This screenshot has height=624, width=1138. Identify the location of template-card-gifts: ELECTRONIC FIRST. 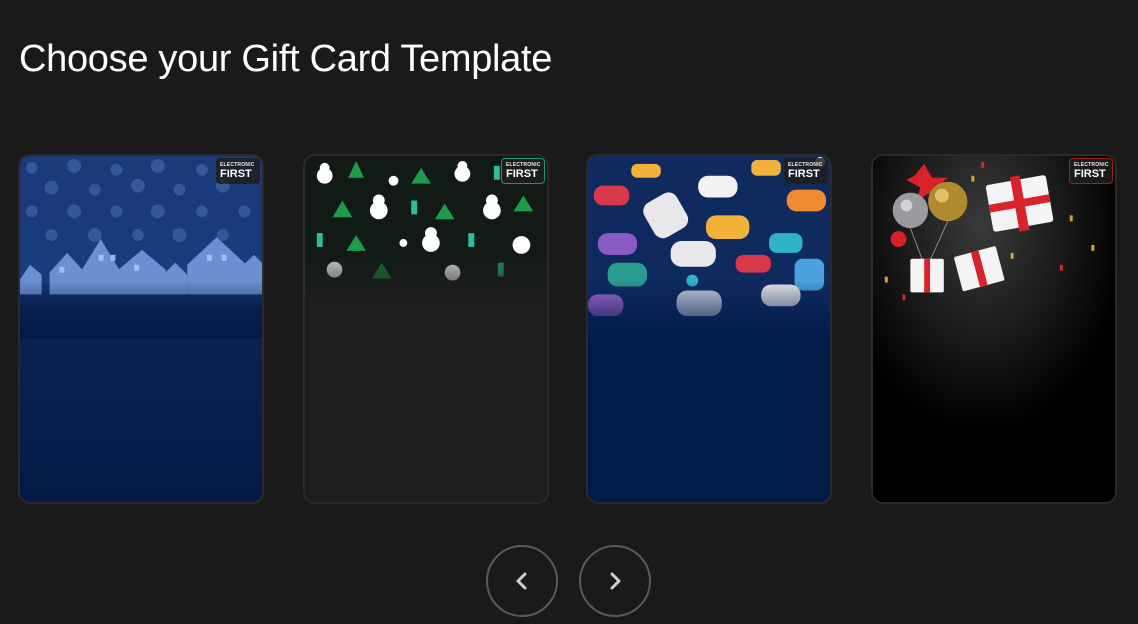
(994, 329).